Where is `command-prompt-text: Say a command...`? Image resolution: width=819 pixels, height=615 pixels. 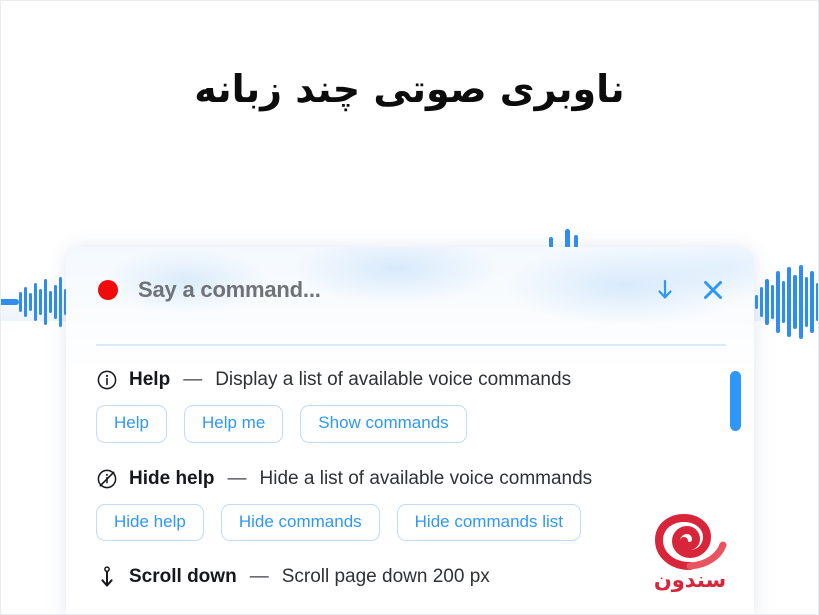 command-prompt-text: Say a command... is located at coordinates (229, 289).